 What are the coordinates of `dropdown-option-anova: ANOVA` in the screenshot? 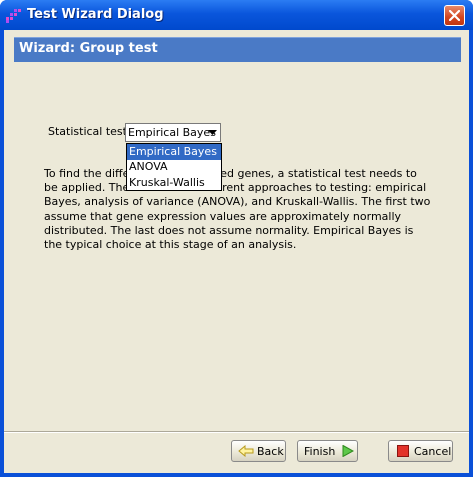 It's located at (174, 167).